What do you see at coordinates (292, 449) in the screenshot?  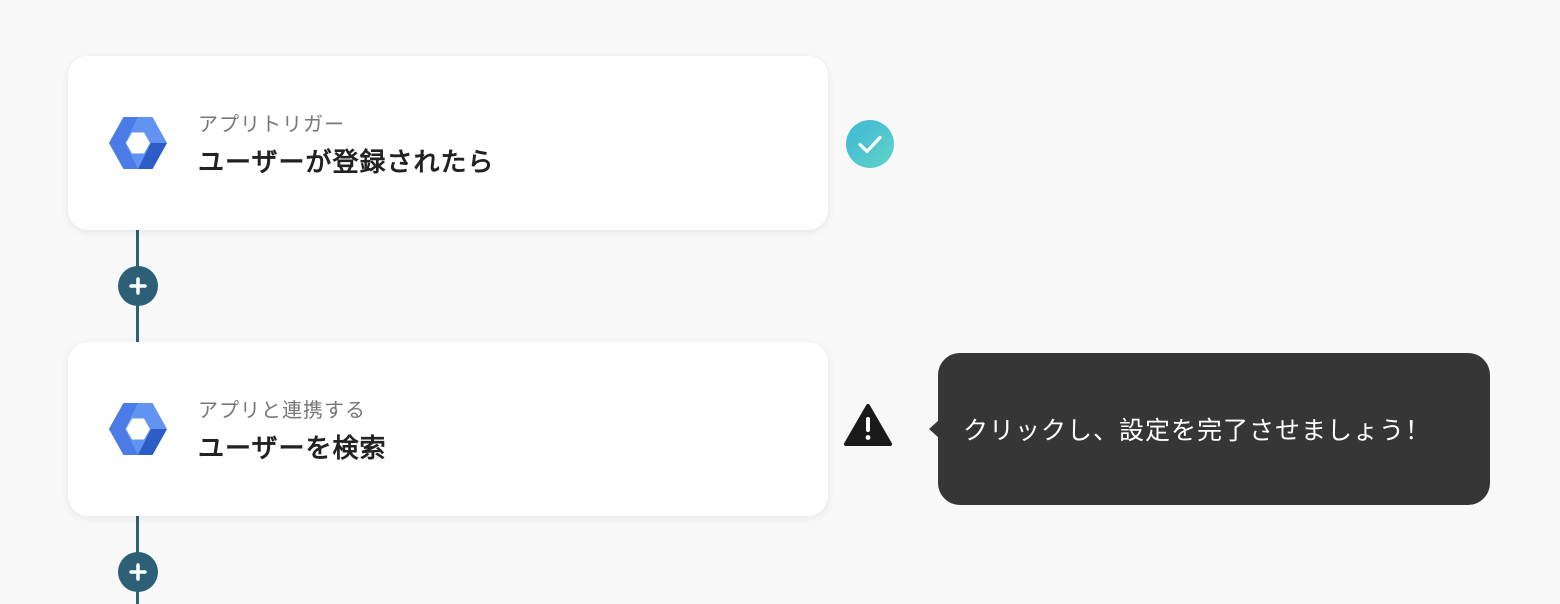 I see `step-title: ユーザーを検索` at bounding box center [292, 449].